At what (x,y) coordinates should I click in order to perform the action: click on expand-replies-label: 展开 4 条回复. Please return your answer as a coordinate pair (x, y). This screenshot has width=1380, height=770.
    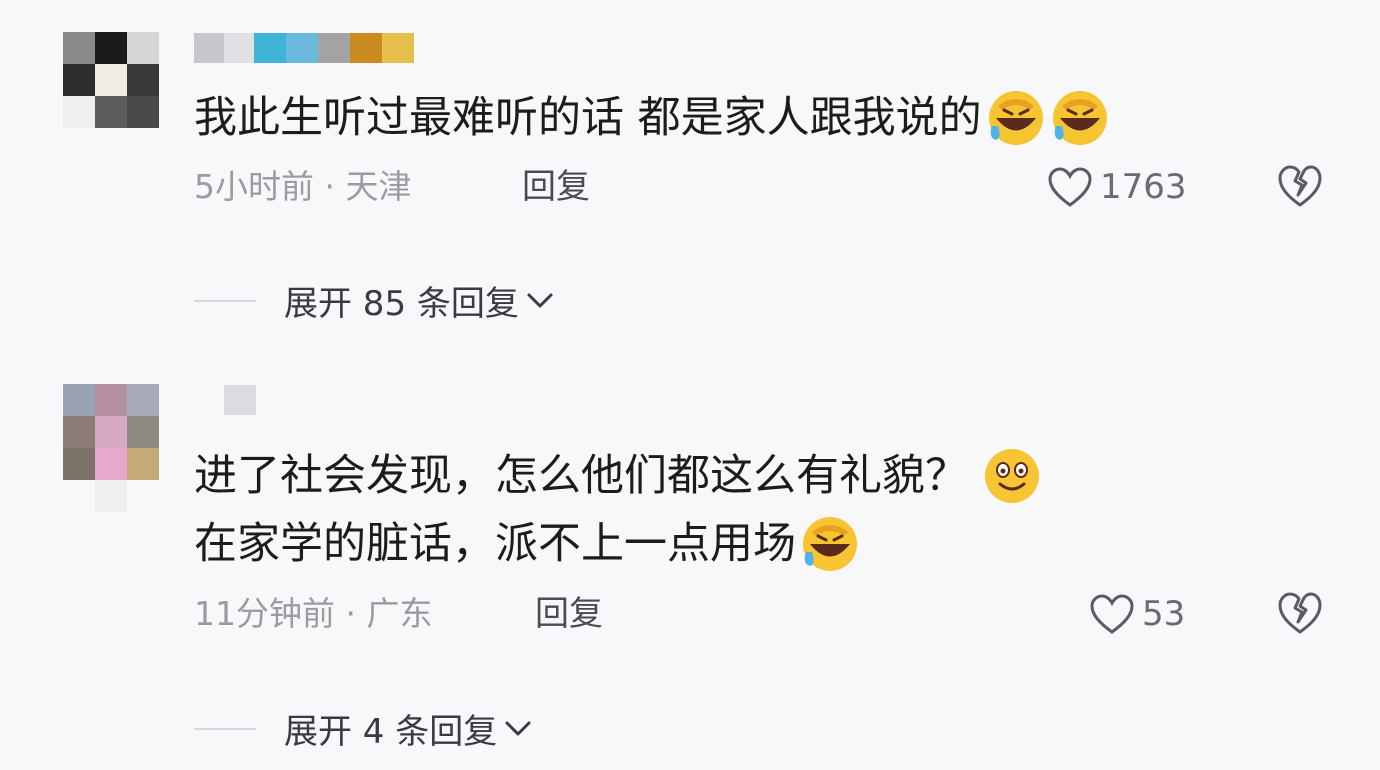
    Looking at the image, I should click on (390, 728).